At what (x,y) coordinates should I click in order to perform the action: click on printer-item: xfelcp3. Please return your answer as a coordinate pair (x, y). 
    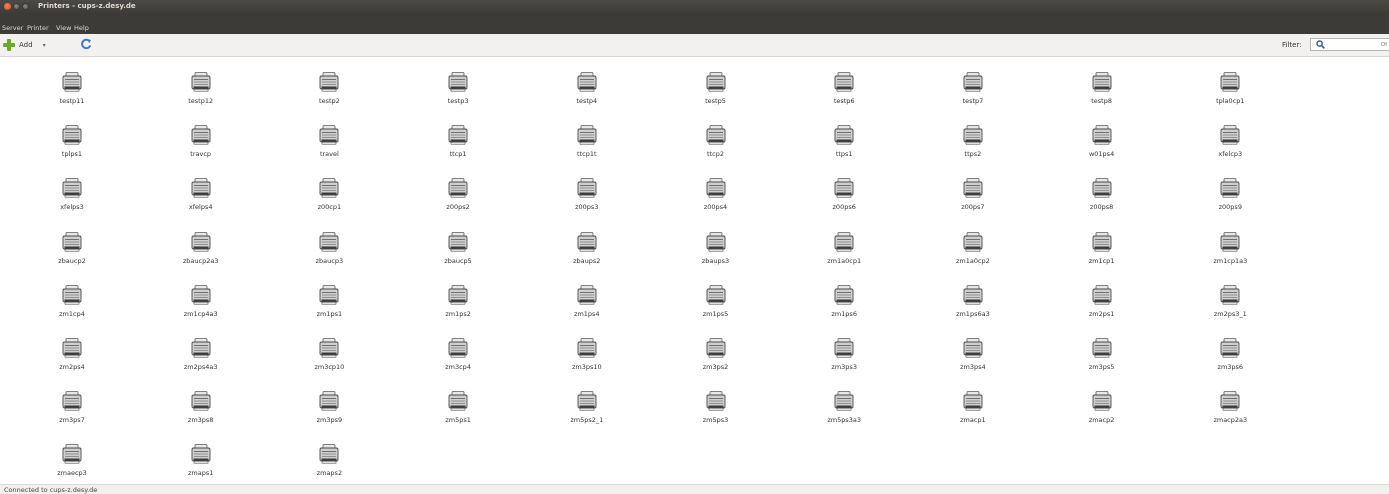
    Looking at the image, I should click on (1230, 134).